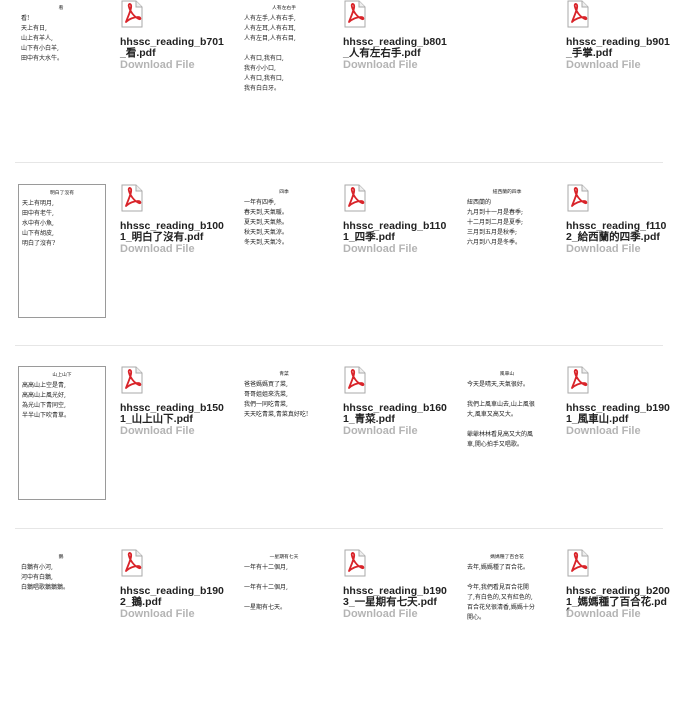  What do you see at coordinates (172, 47) in the screenshot?
I see `file-name-link: hhssc_reading_b701_看.pdf` at bounding box center [172, 47].